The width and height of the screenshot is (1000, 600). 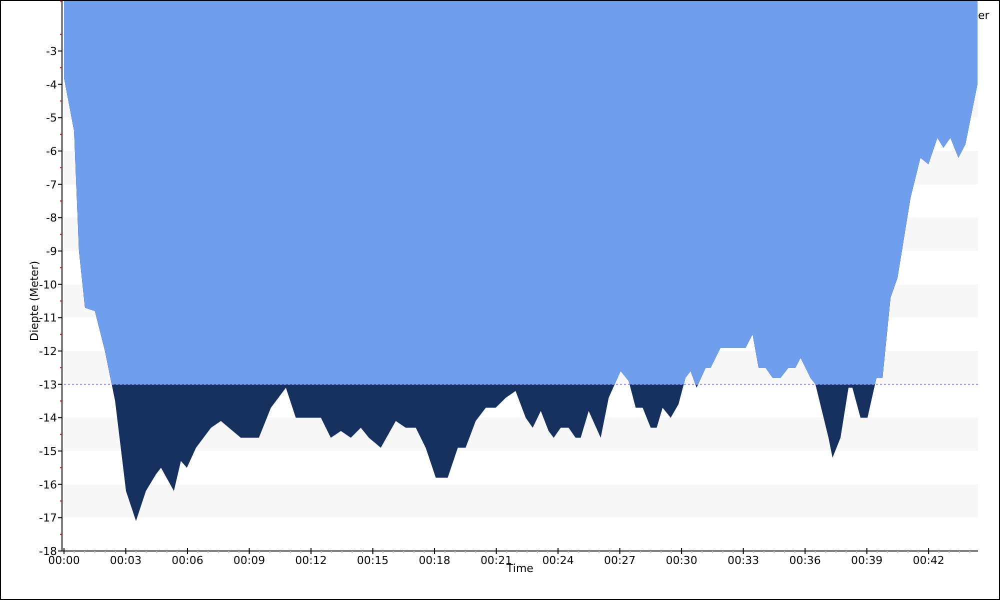 I want to click on y-tick-label: -13, so click(x=48, y=385).